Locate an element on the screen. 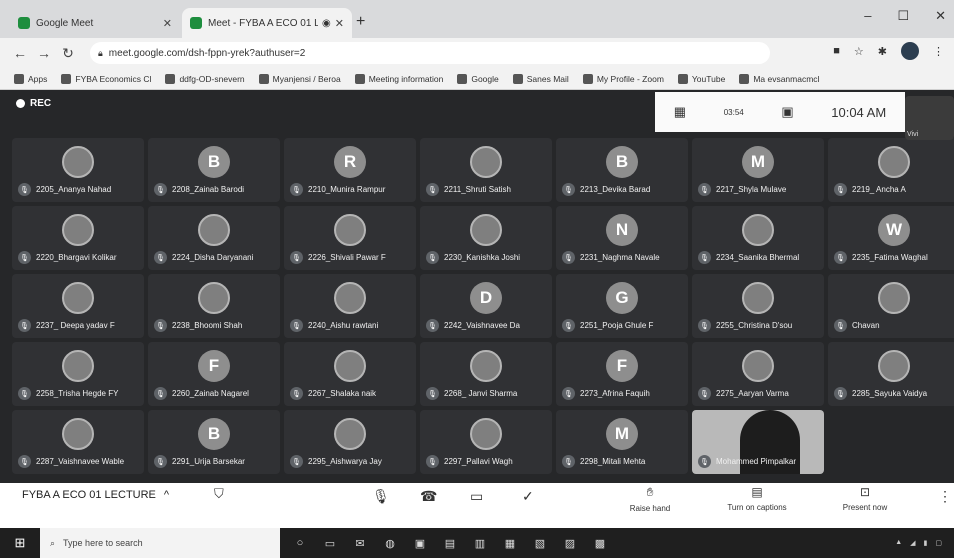 The image size is (954, 558). maximize-icon: ☐ is located at coordinates (903, 16).